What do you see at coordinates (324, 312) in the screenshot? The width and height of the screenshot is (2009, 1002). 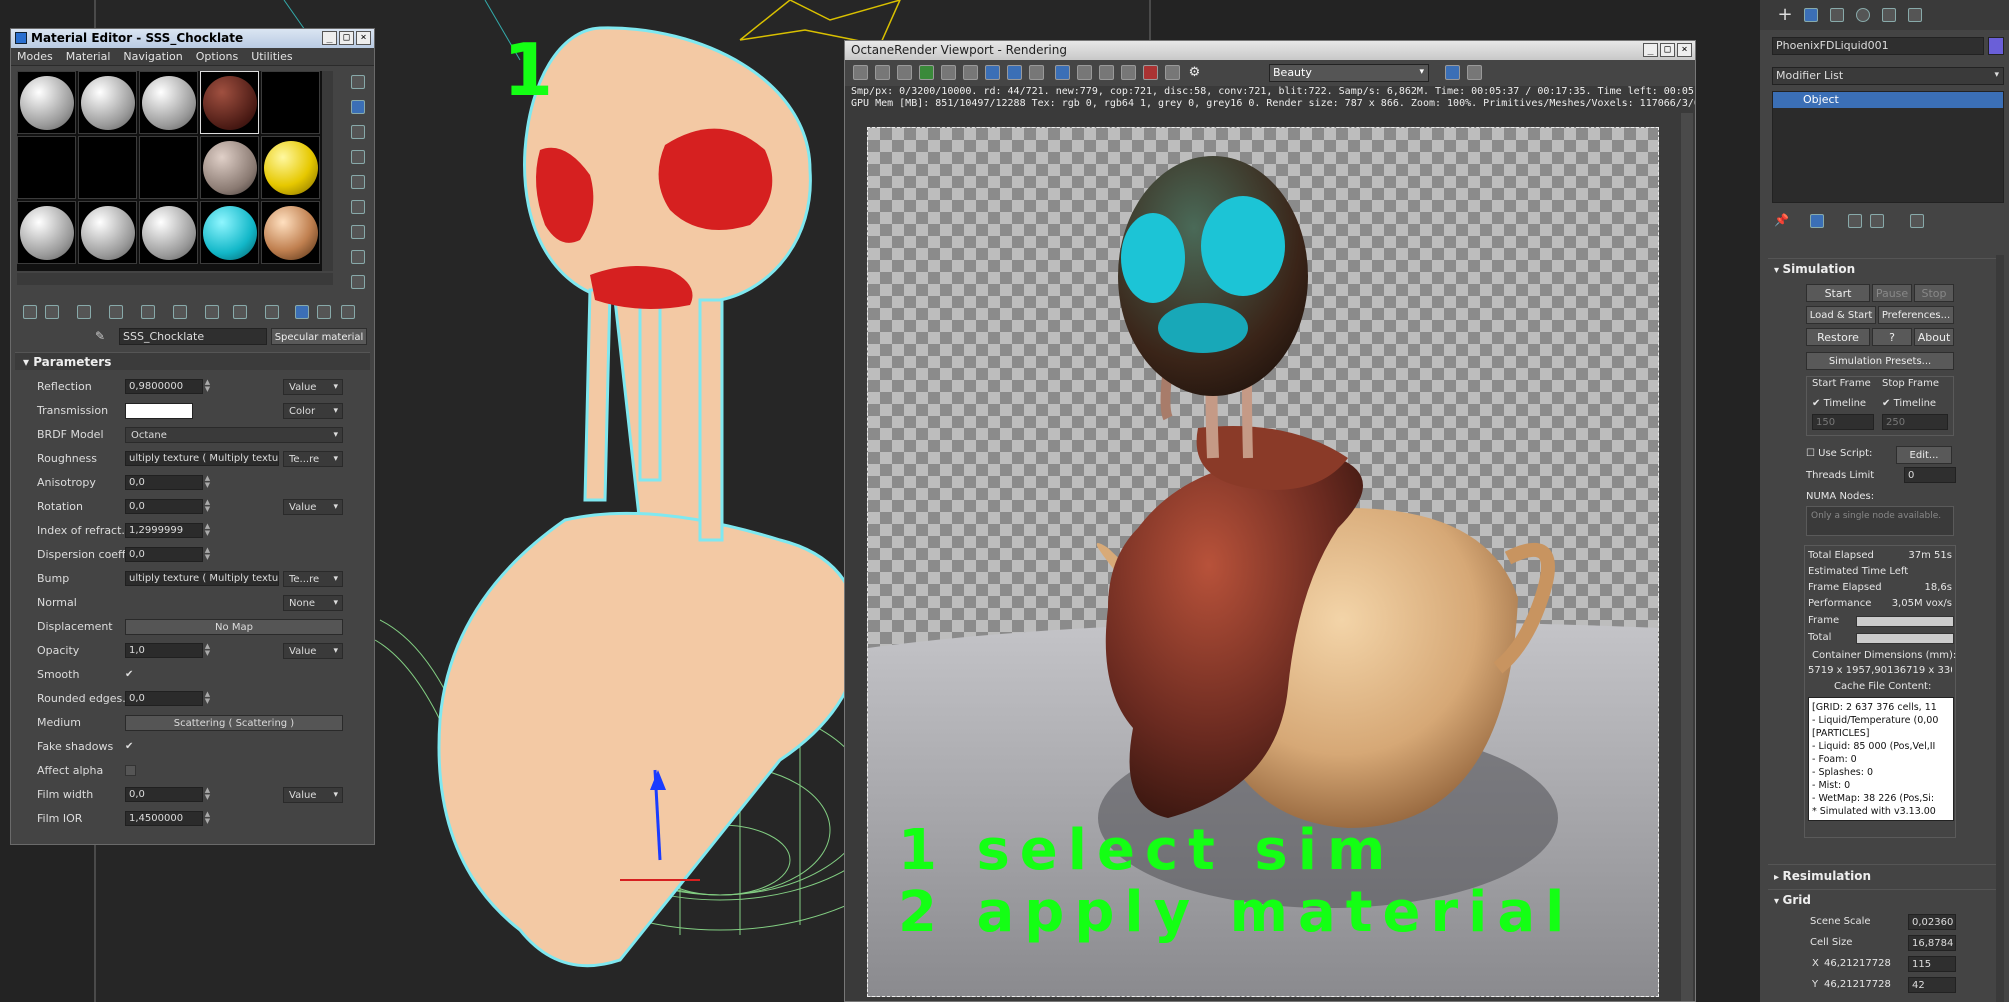 I see `go-forward-icon` at bounding box center [324, 312].